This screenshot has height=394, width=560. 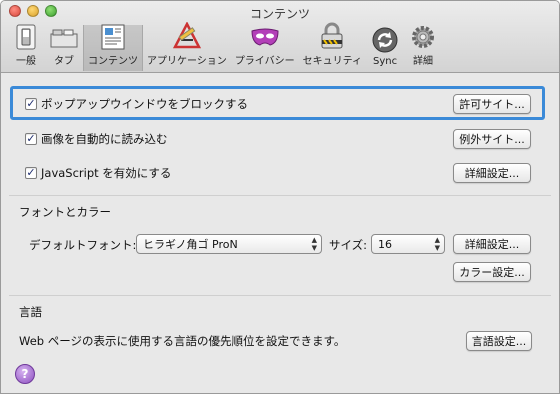 I want to click on toolbar-item-sync: Sync, so click(x=385, y=48).